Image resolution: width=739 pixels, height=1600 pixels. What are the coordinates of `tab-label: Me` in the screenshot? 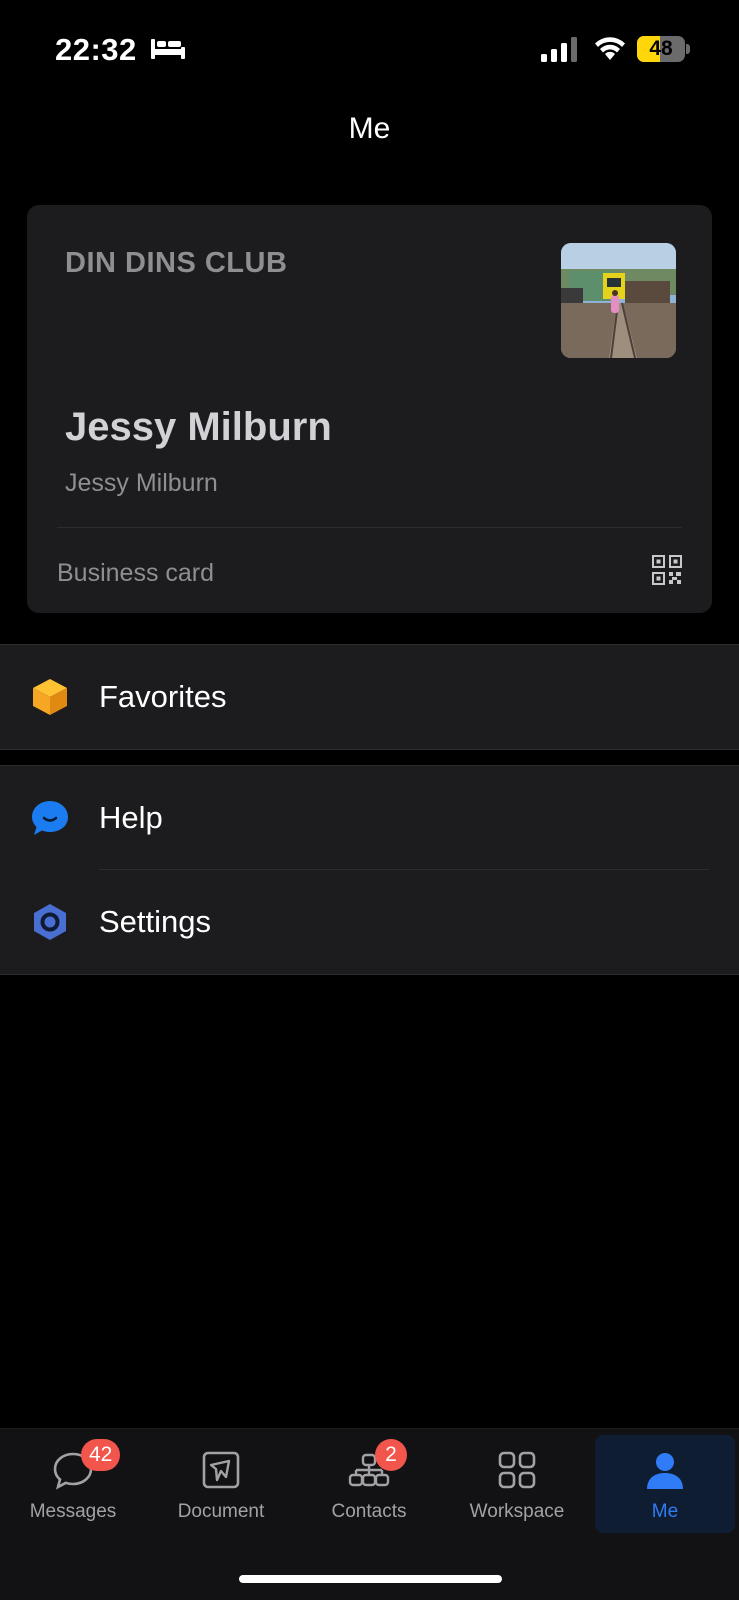 It's located at (665, 1511).